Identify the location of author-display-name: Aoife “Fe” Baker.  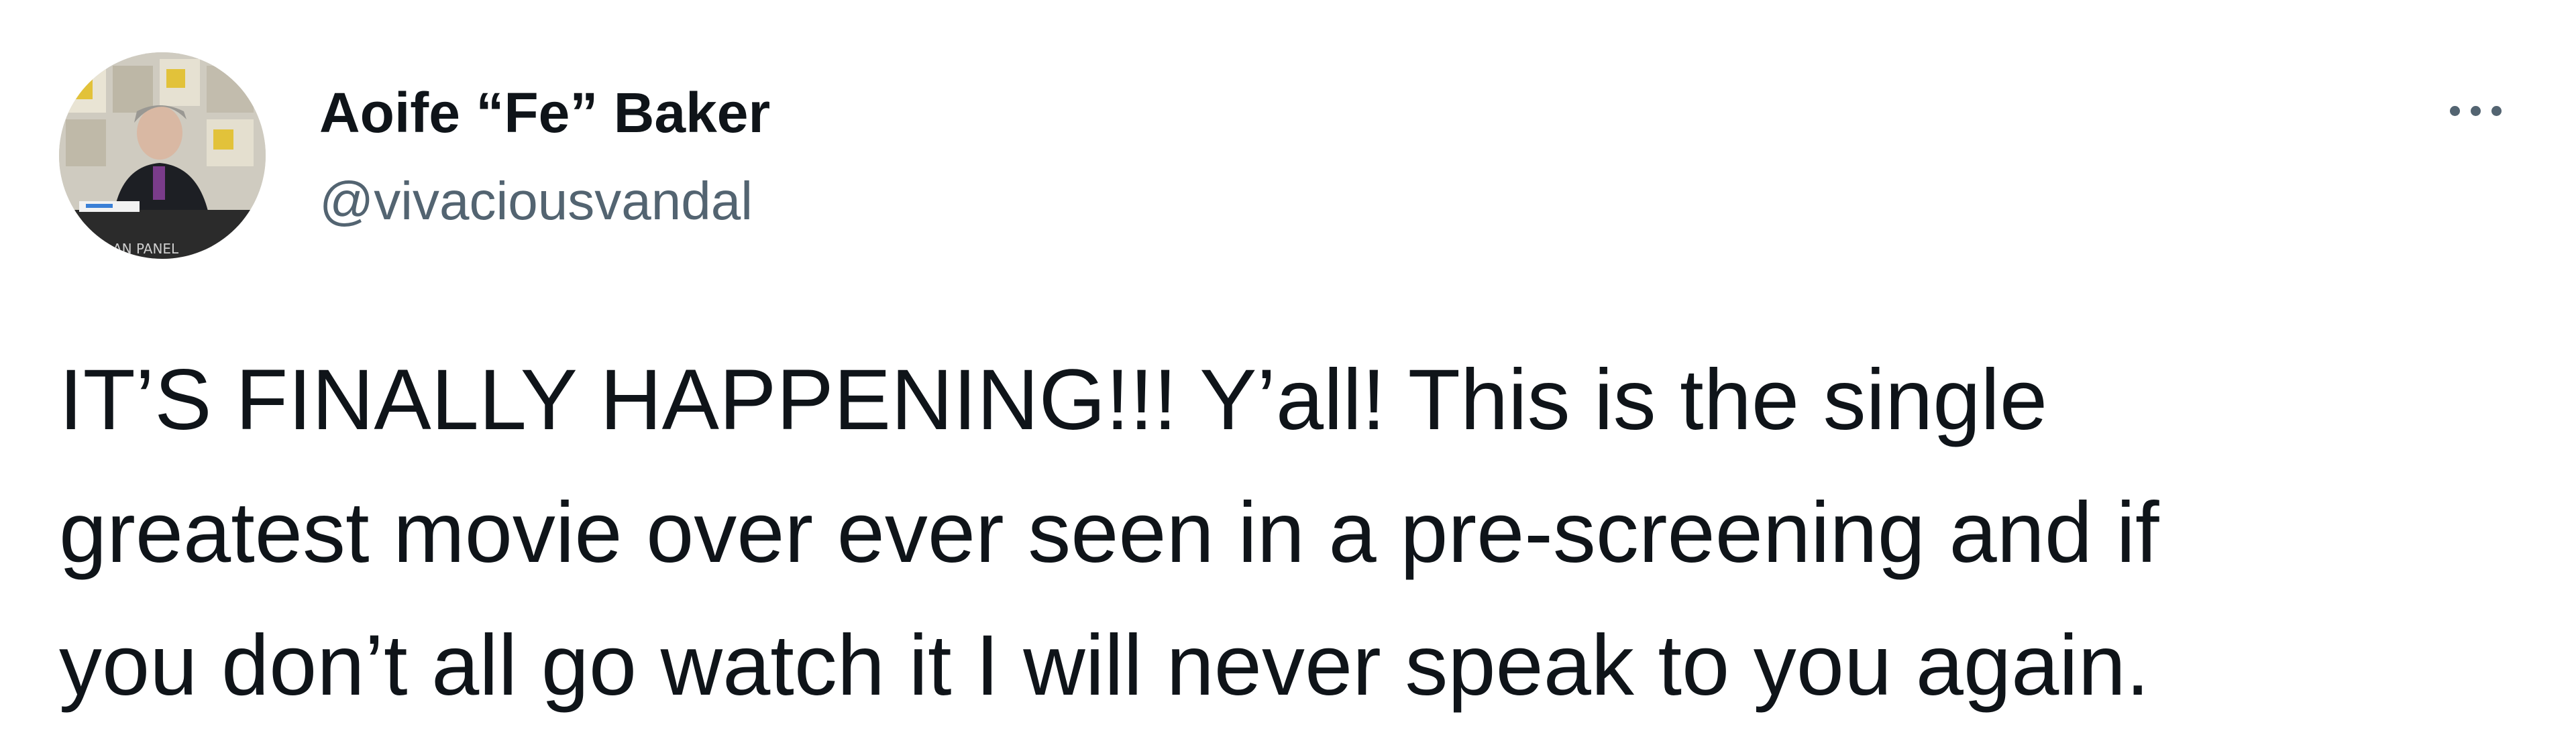
(544, 112).